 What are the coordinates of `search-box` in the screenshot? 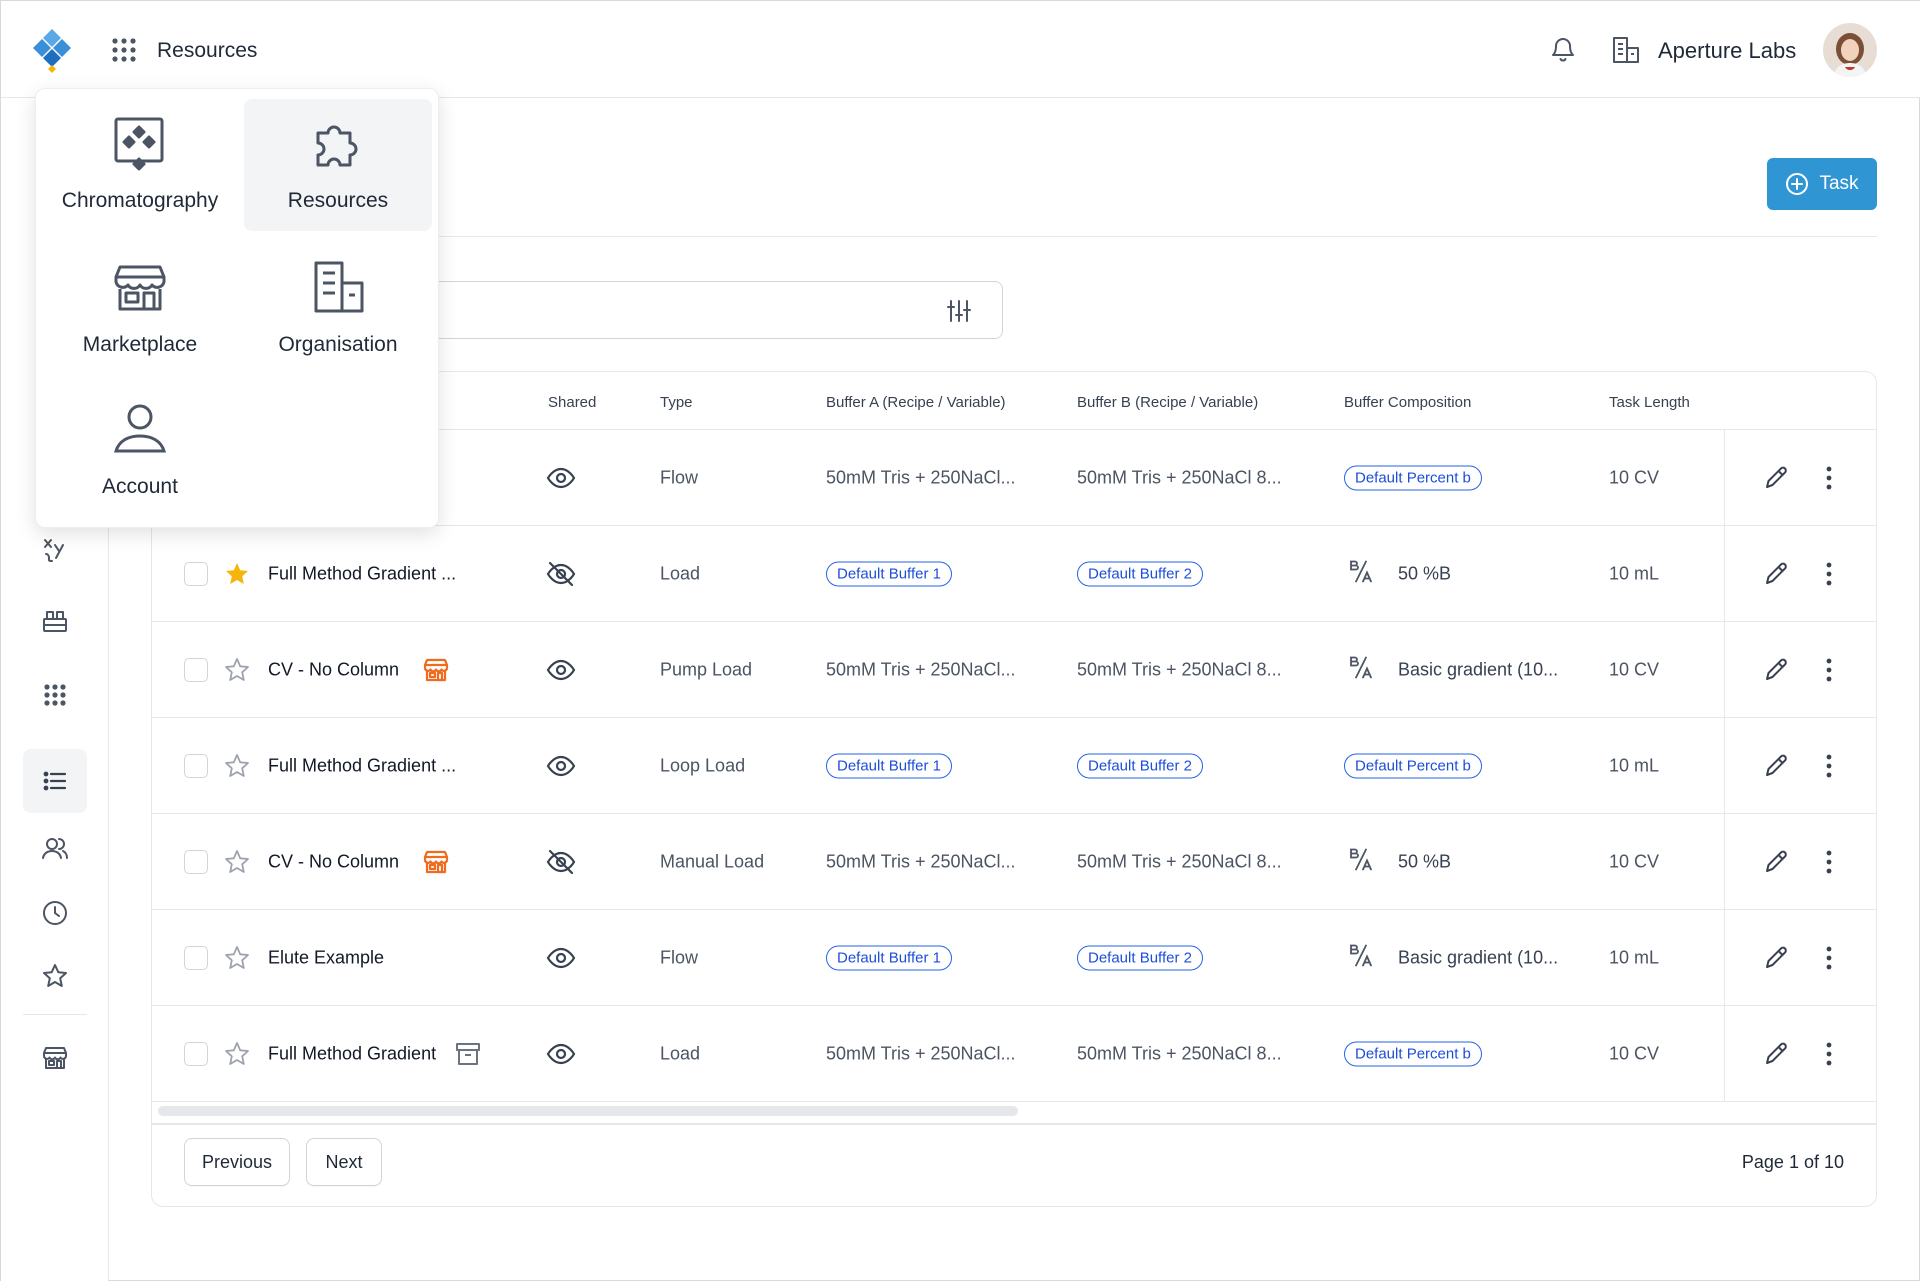 It's located at (712, 310).